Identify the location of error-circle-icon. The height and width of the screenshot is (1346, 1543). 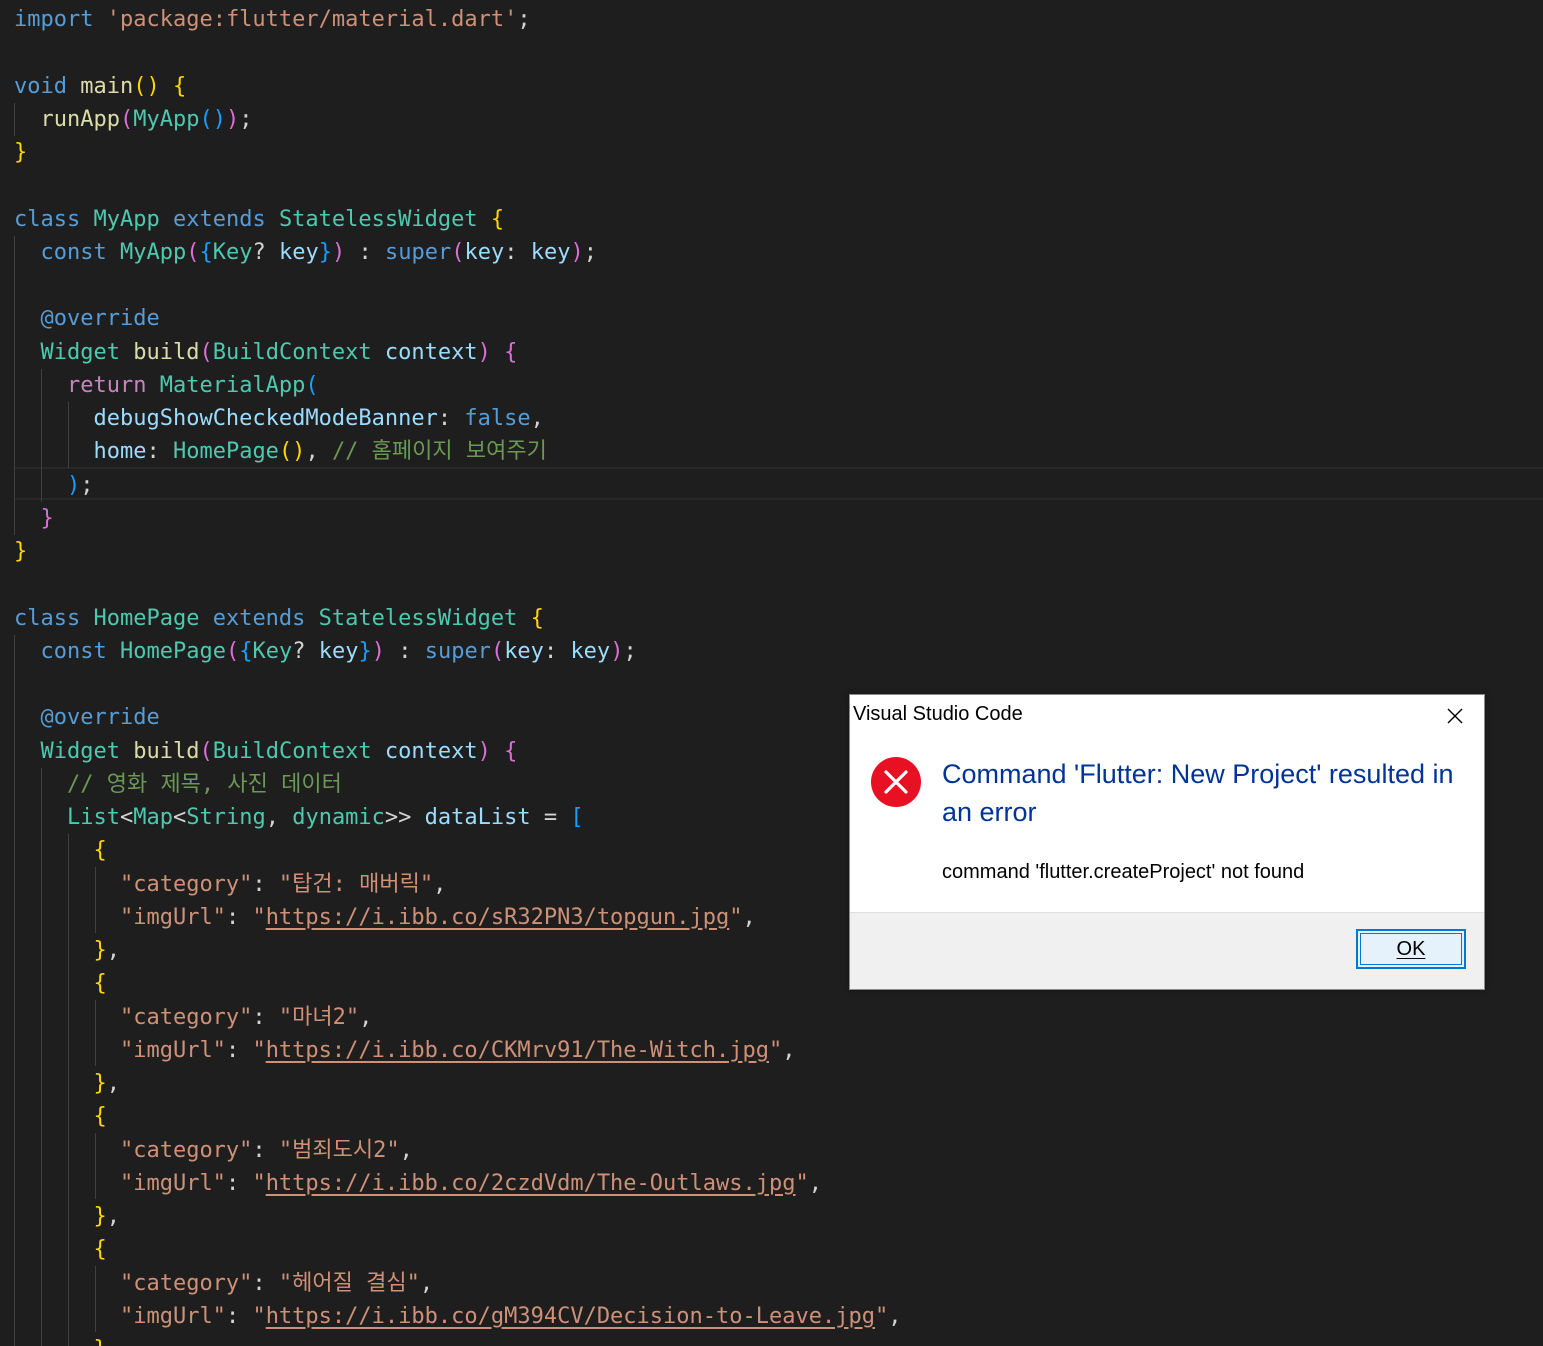
(896, 782).